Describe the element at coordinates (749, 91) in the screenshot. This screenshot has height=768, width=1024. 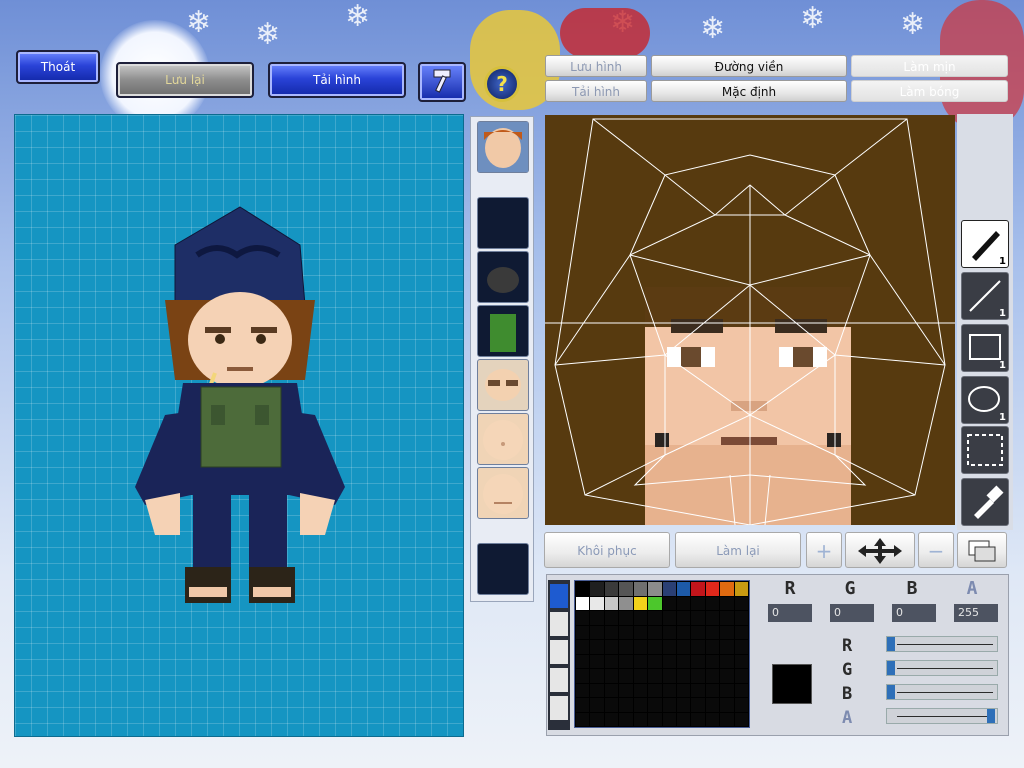
I see `tab-default: Mặc định` at that location.